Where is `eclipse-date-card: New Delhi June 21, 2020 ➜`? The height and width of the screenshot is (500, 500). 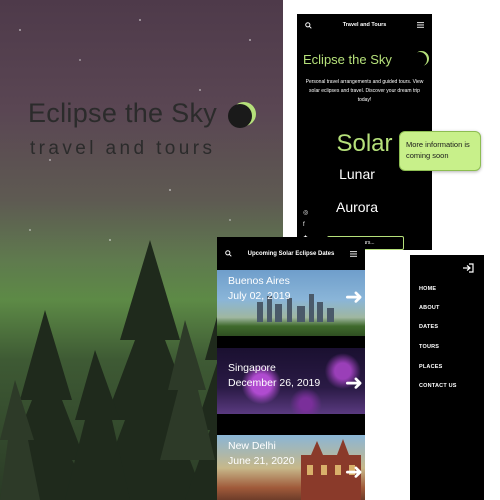
eclipse-date-card: New Delhi June 21, 2020 ➜ is located at coordinates (291, 467).